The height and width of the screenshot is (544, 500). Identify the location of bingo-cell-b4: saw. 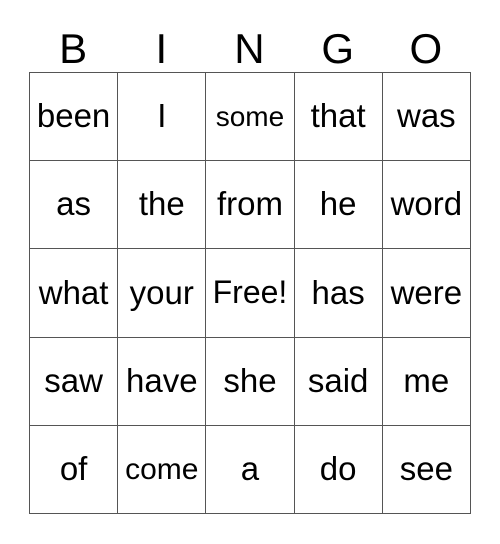
(74, 381).